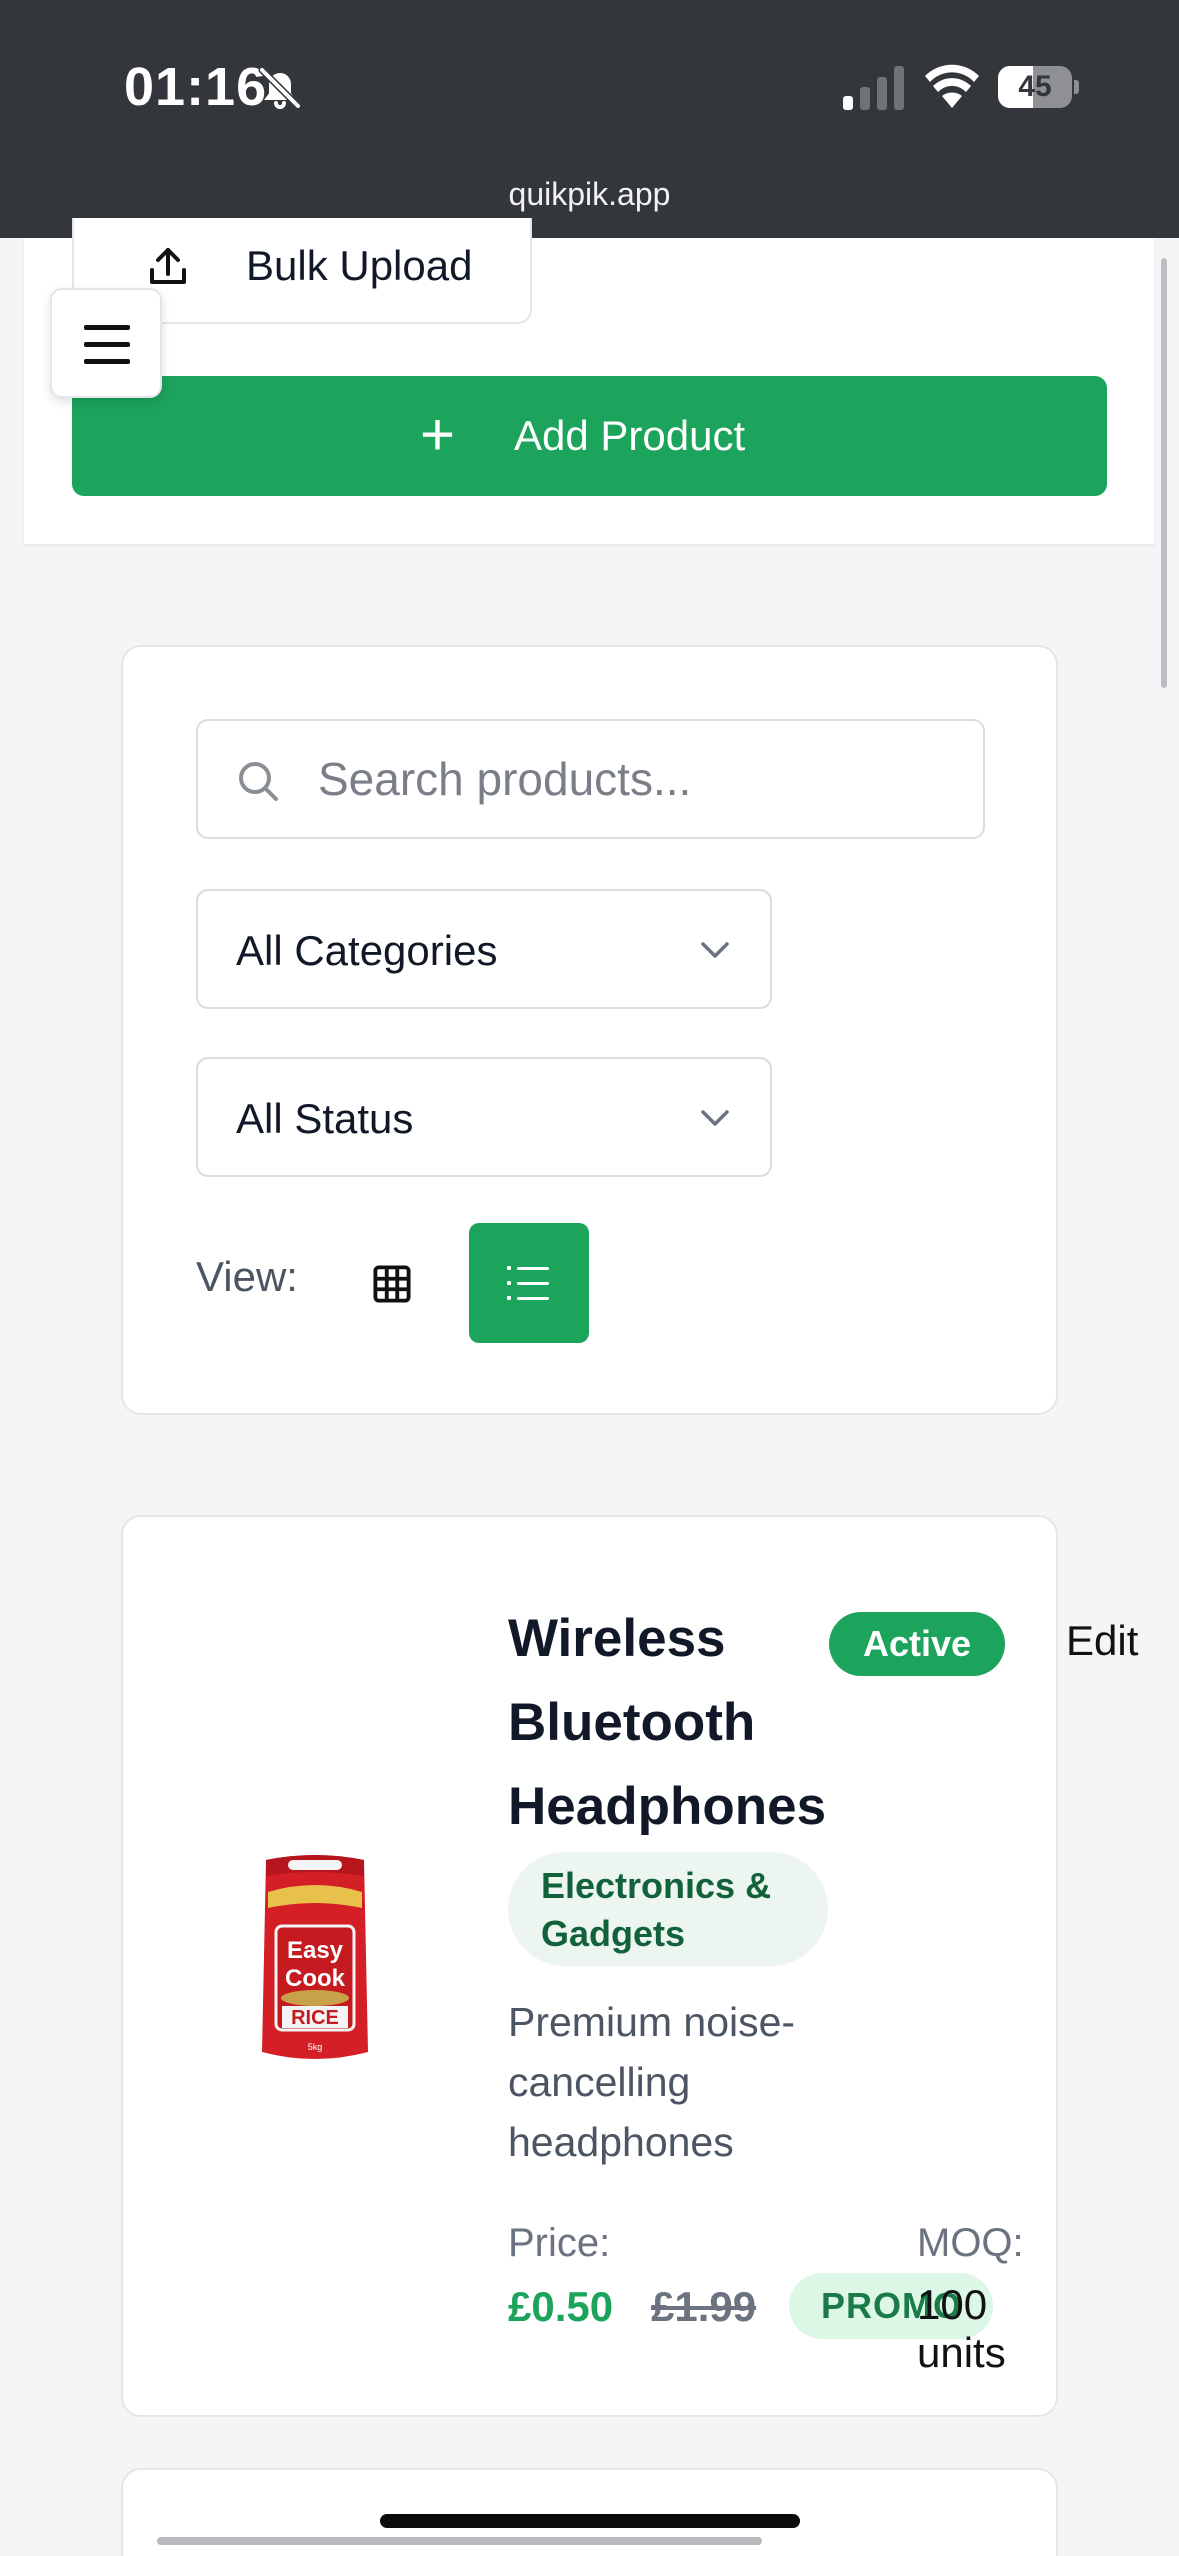  Describe the element at coordinates (315, 2018) in the screenshot. I see `svg-text: RICE` at that location.